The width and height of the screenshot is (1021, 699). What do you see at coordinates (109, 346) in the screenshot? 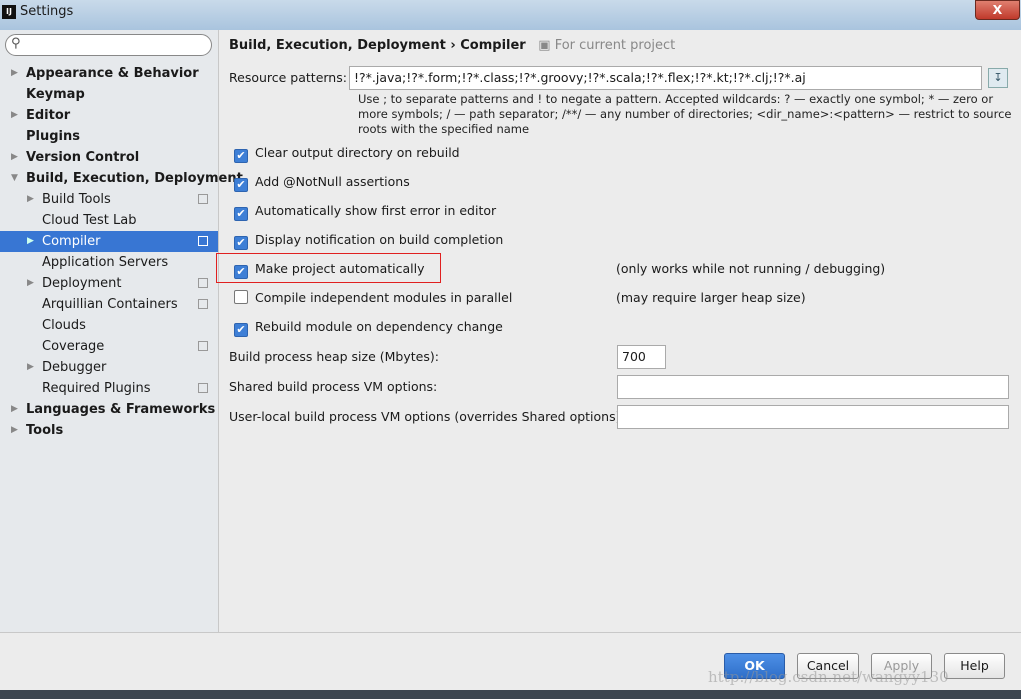
I see `sidebar-item: Coverage` at bounding box center [109, 346].